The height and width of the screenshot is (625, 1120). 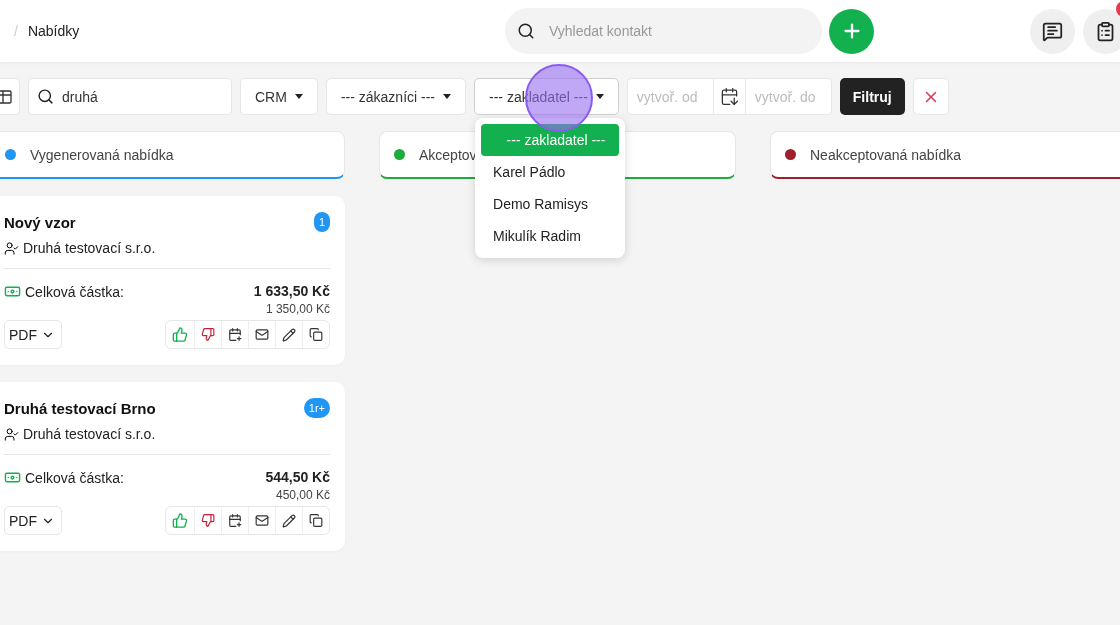 I want to click on contact-search-field: Vyhledat kontakt, so click(x=663, y=31).